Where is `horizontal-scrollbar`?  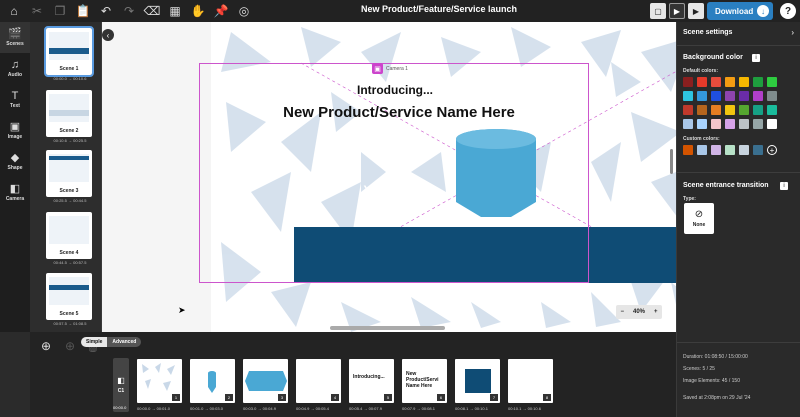
horizontal-scrollbar is located at coordinates (387, 328).